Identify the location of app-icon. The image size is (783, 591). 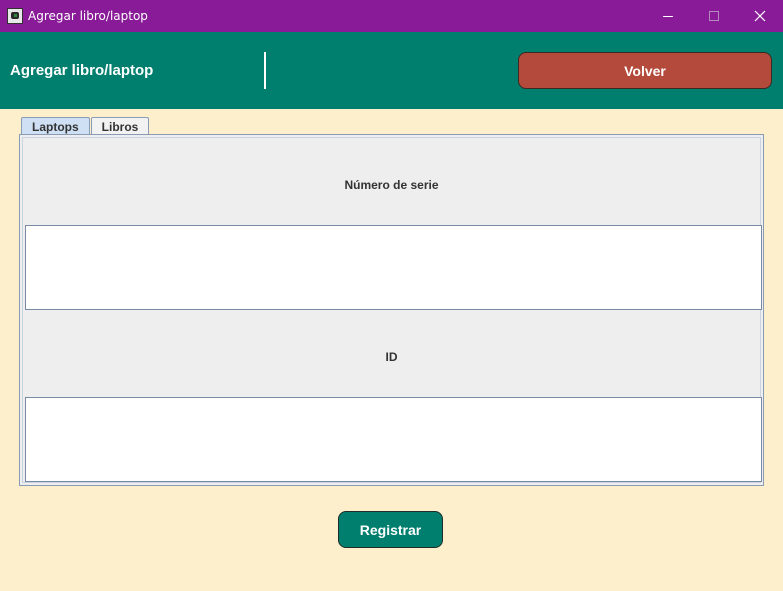
(15, 16).